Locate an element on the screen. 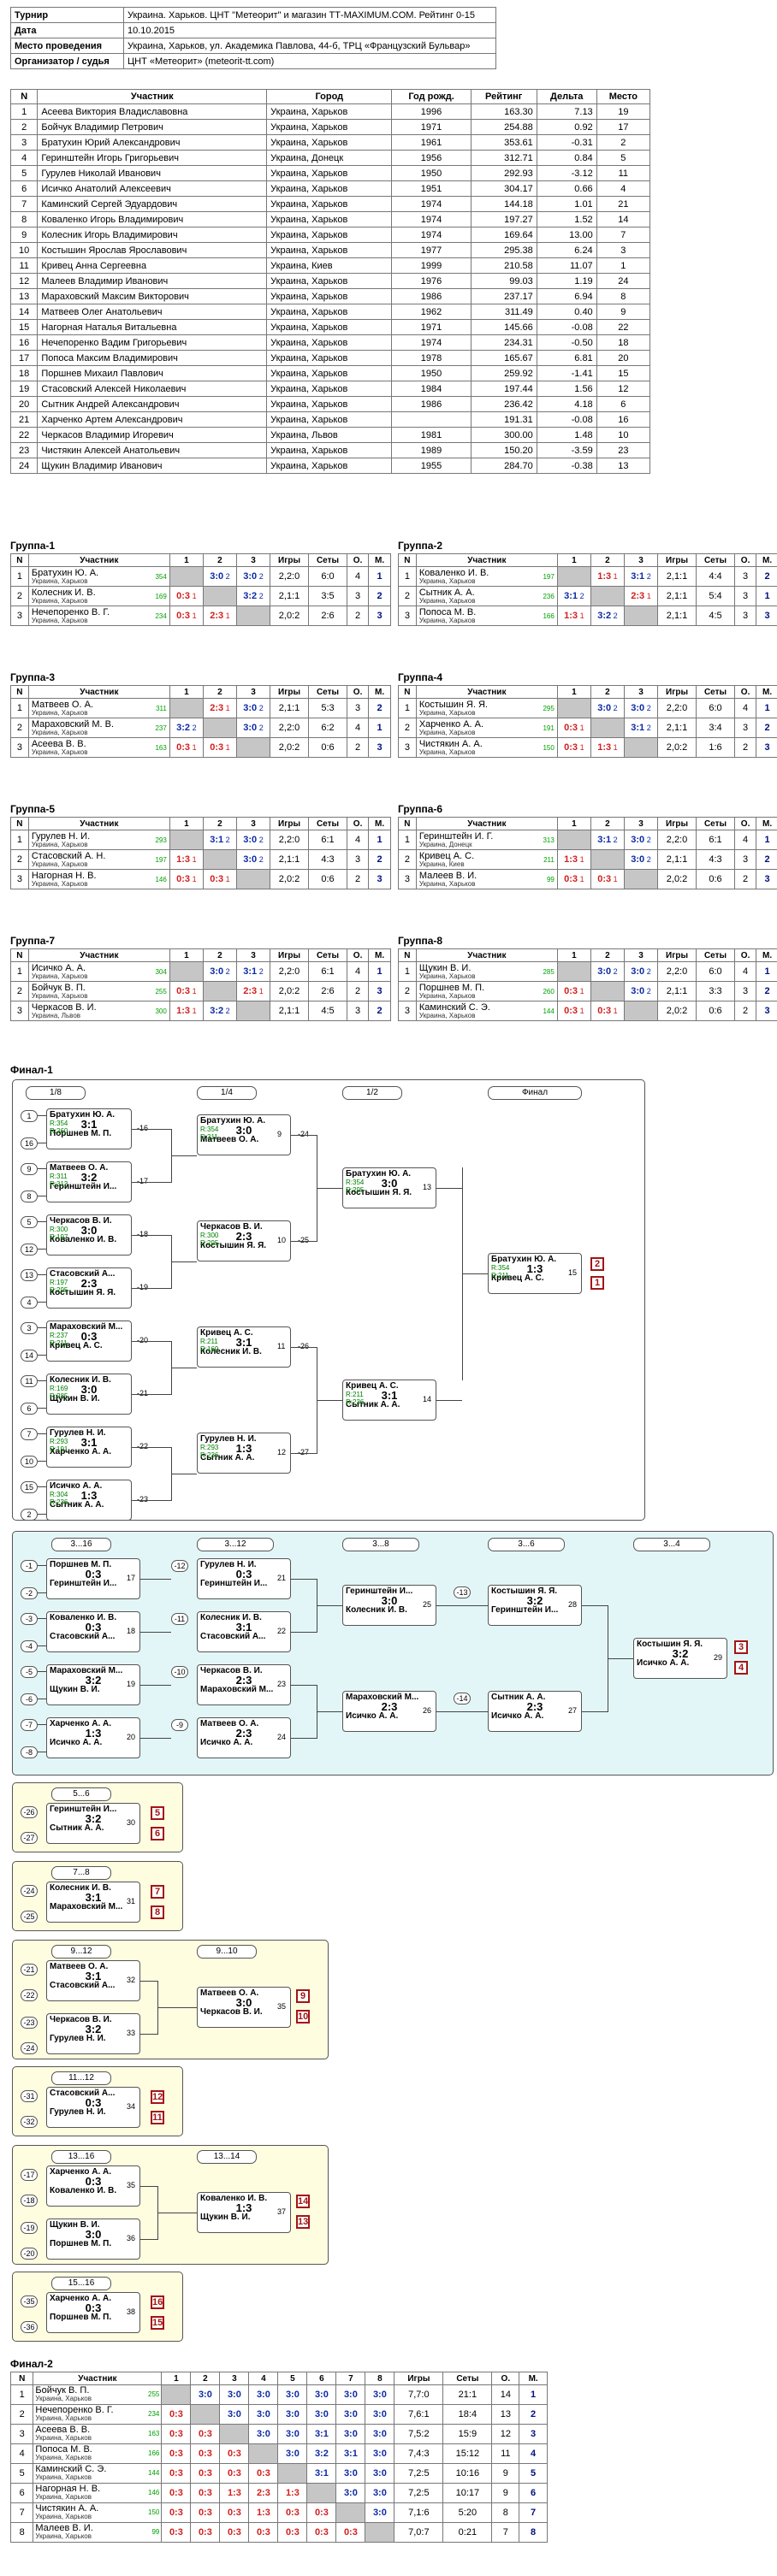  participant-cell: 169 Колесник И. В. Украина, Харьков is located at coordinates (98, 596).